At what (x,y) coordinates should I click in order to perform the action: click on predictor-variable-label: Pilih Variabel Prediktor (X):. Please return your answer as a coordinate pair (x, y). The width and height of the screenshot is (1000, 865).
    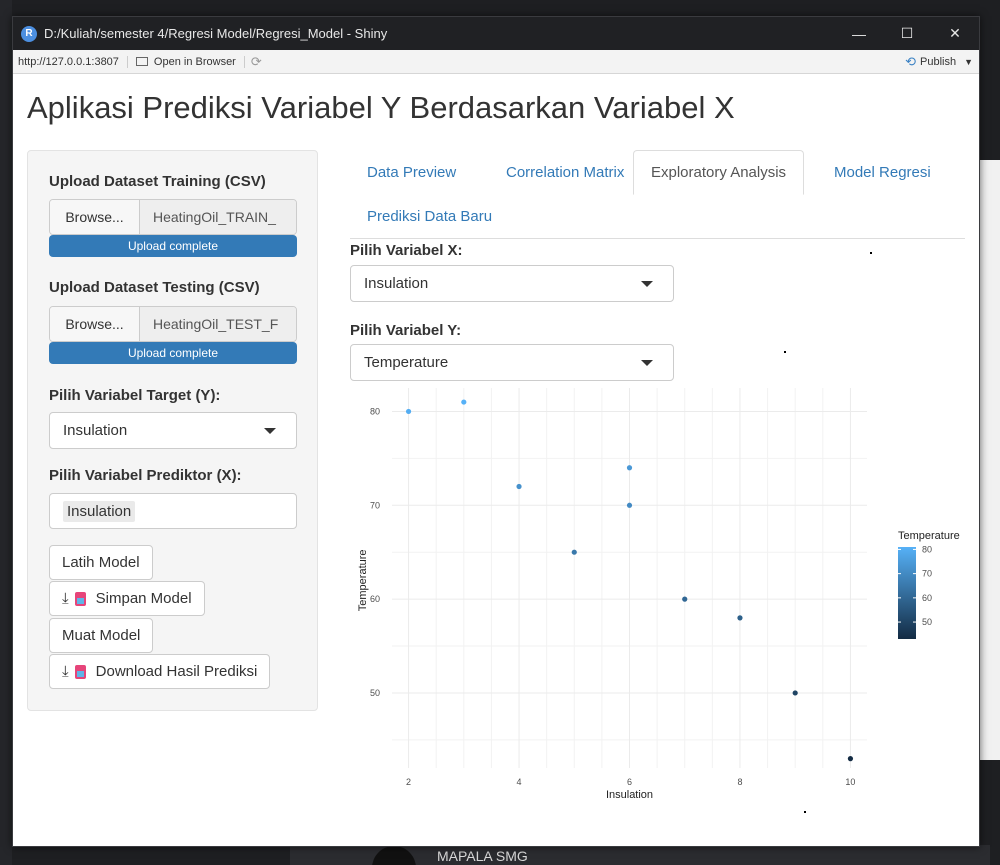
    Looking at the image, I should click on (145, 475).